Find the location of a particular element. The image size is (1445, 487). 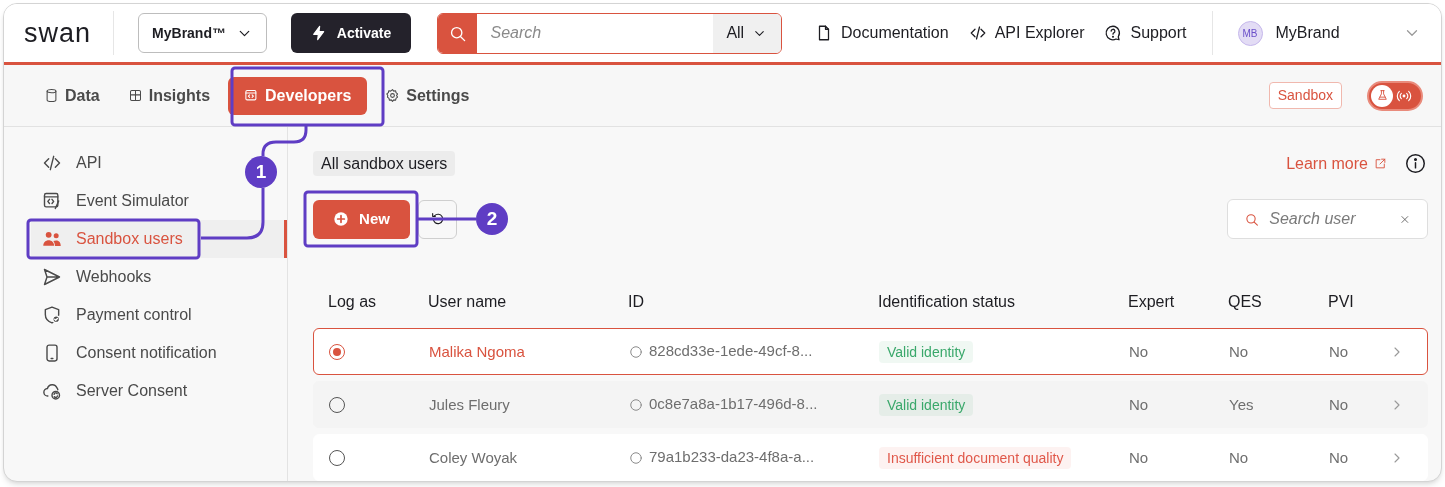

scope-select: All is located at coordinates (747, 33).